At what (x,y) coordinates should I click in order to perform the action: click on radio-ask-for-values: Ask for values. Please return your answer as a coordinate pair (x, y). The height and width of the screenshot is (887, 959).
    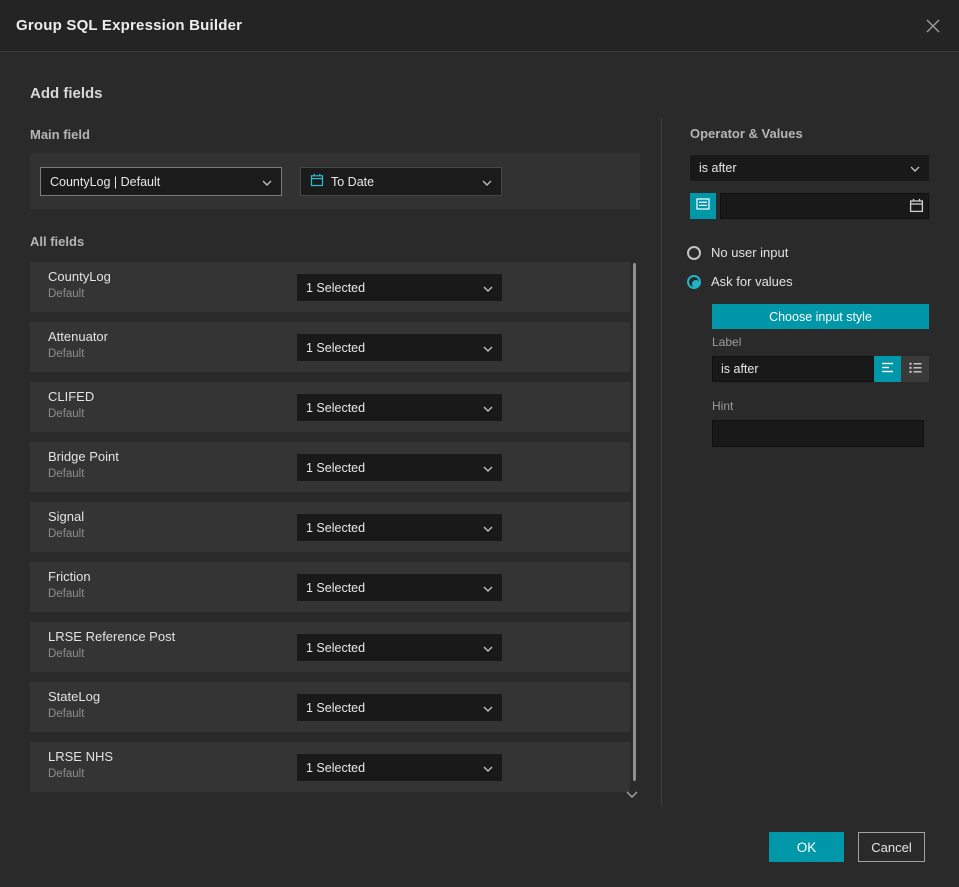
    Looking at the image, I should click on (740, 281).